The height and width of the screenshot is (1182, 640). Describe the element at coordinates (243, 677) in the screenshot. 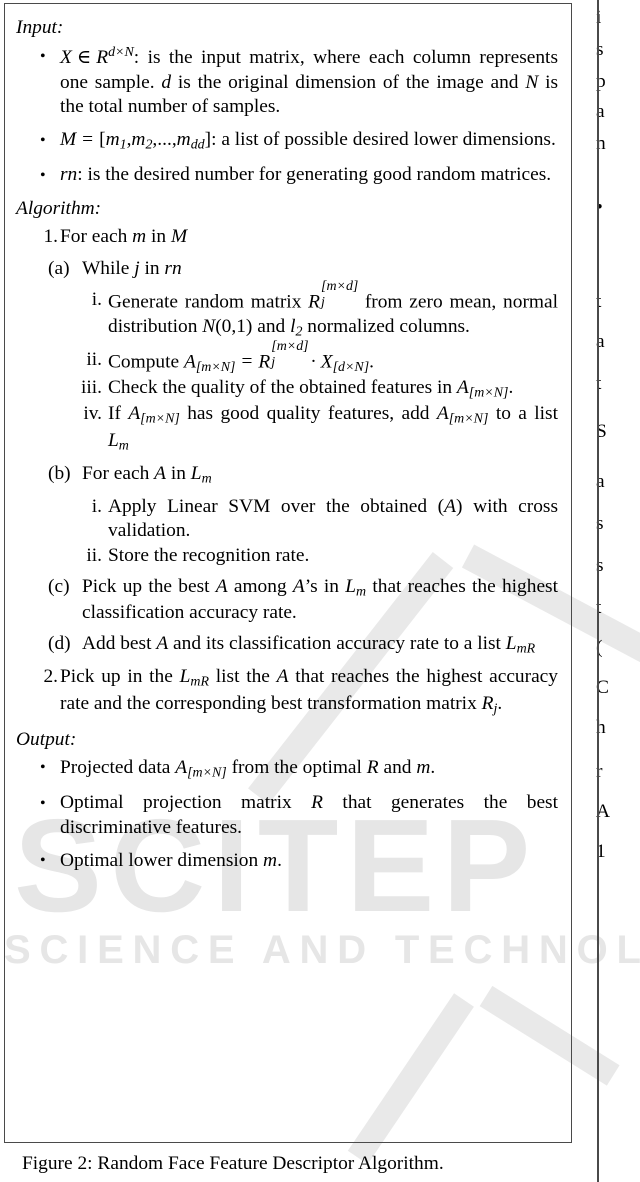

I see `item-text: list the` at that location.